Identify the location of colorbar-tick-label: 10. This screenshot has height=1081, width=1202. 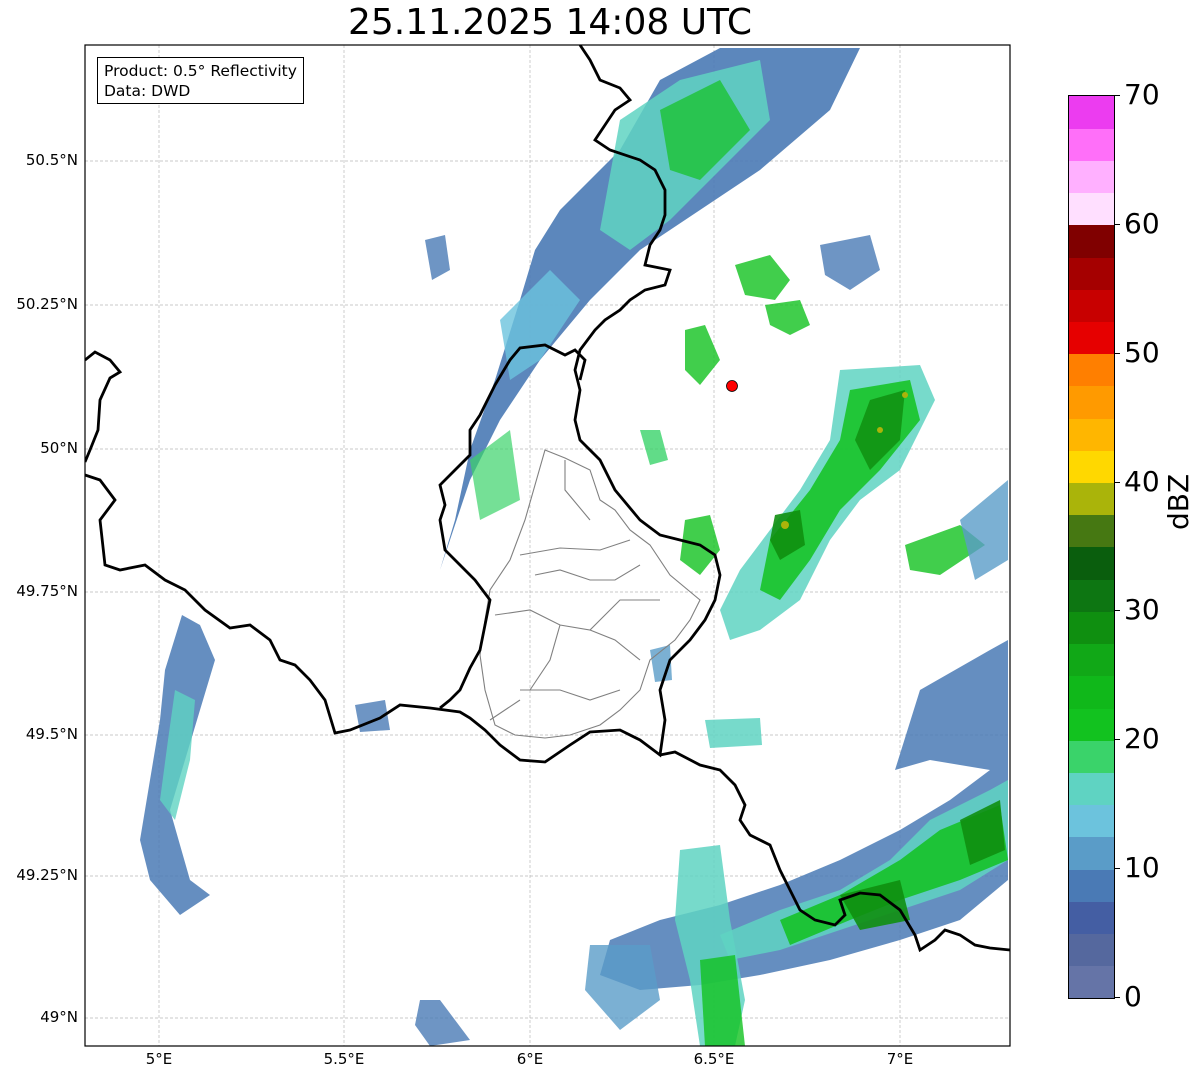
(1142, 868).